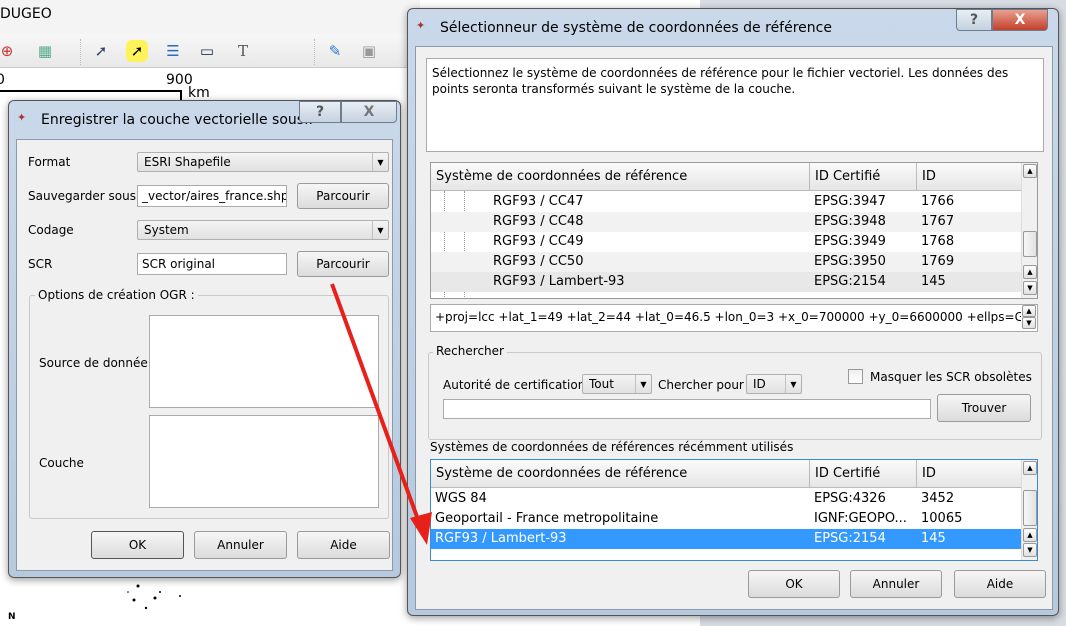 Image resolution: width=1066 pixels, height=626 pixels. Describe the element at coordinates (264, 461) in the screenshot. I see `layer-options-input` at that location.